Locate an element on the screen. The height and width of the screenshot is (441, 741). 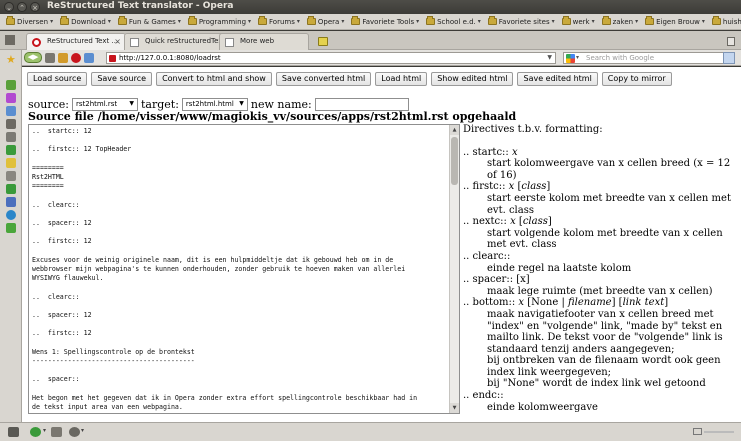
bookmark-folder: Eigen Brouw ▾ is located at coordinates (675, 22).